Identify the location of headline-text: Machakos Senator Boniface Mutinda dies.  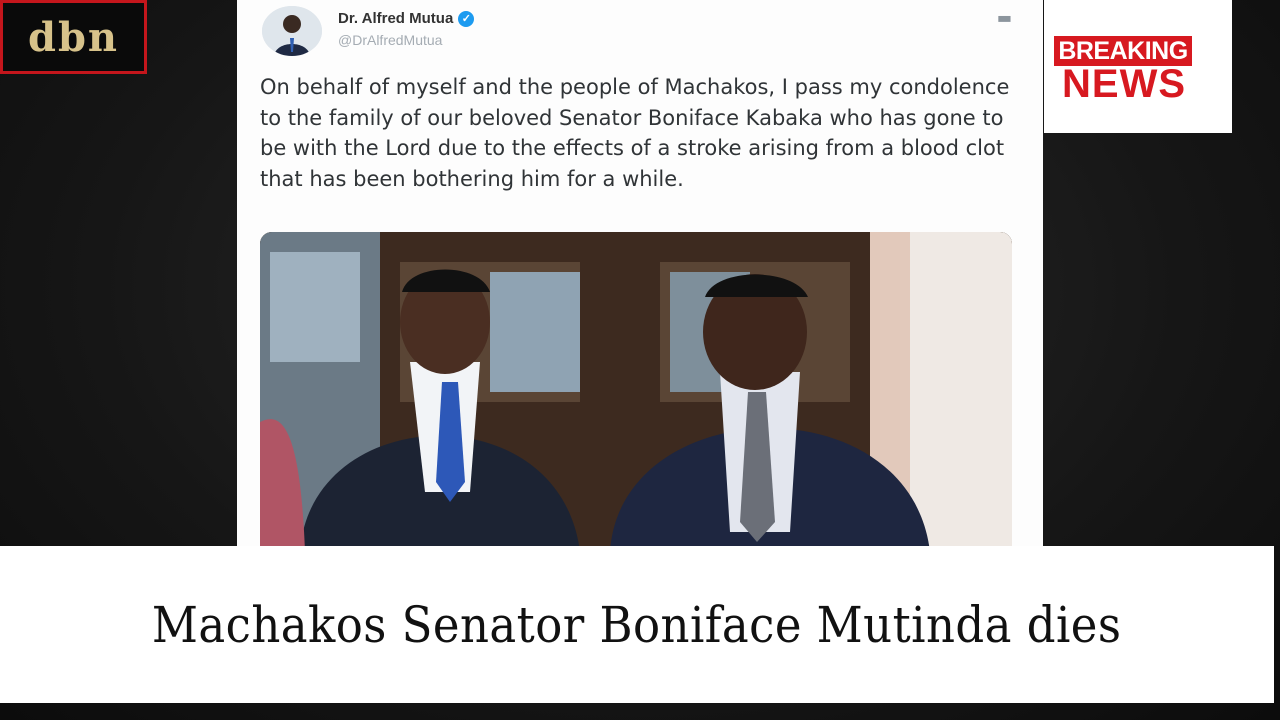
(637, 624).